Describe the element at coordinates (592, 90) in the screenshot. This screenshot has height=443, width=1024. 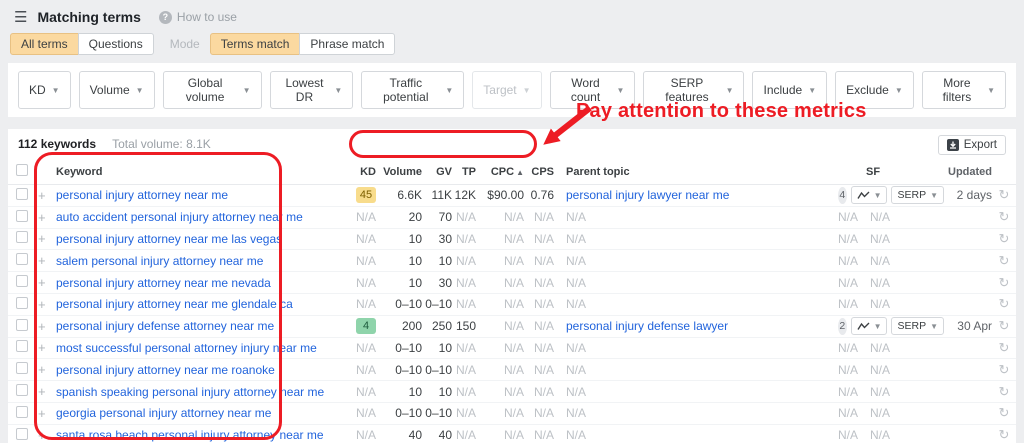
I see `filter-button-word-count: Word count ▼` at that location.